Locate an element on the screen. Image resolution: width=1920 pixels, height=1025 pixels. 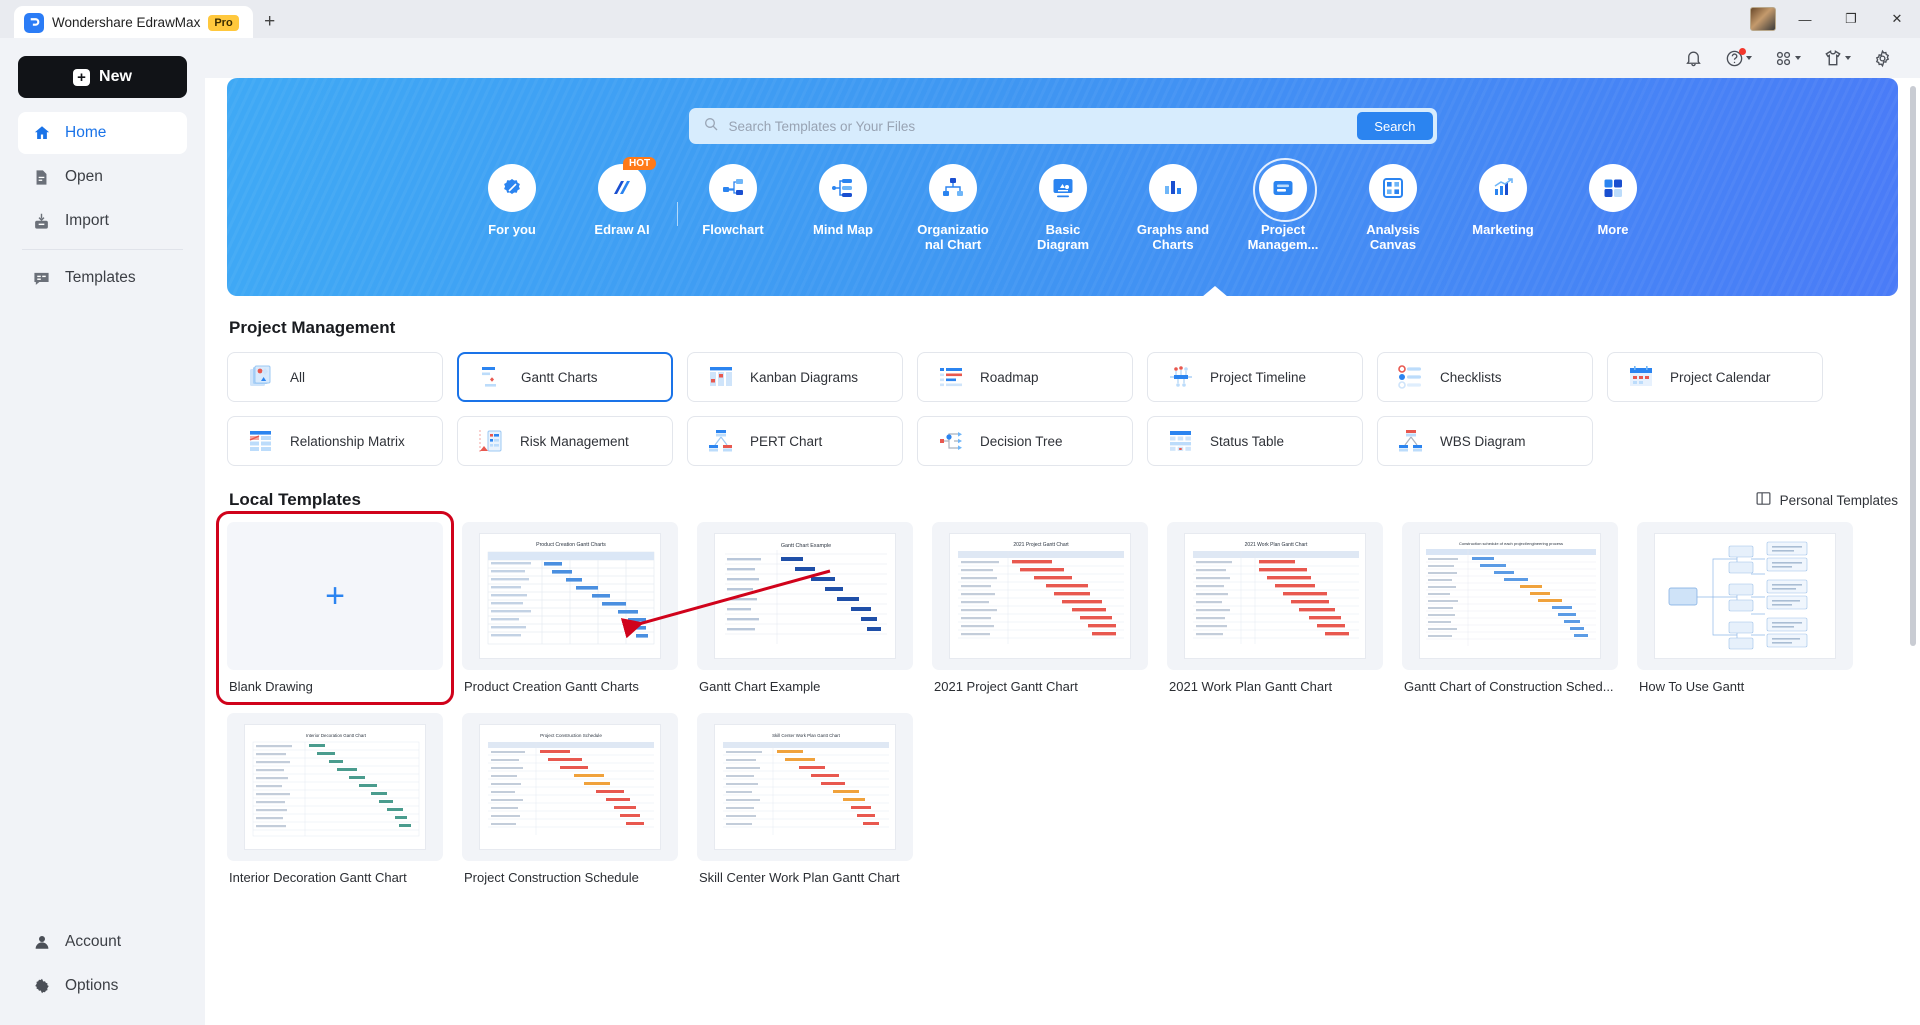
chip-label: Project Calendar is located at coordinates (1720, 377).